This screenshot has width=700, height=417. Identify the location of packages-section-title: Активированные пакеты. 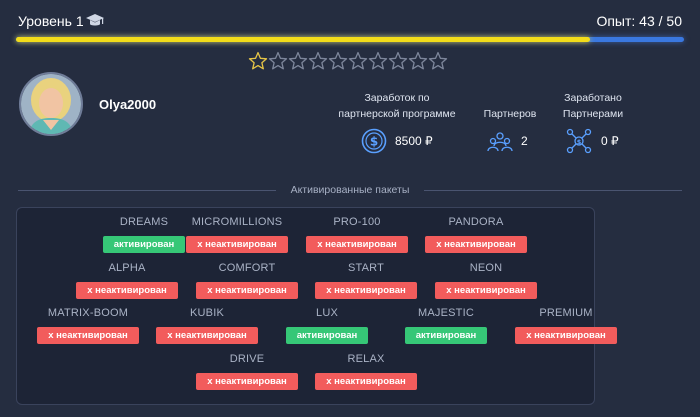
(350, 190).